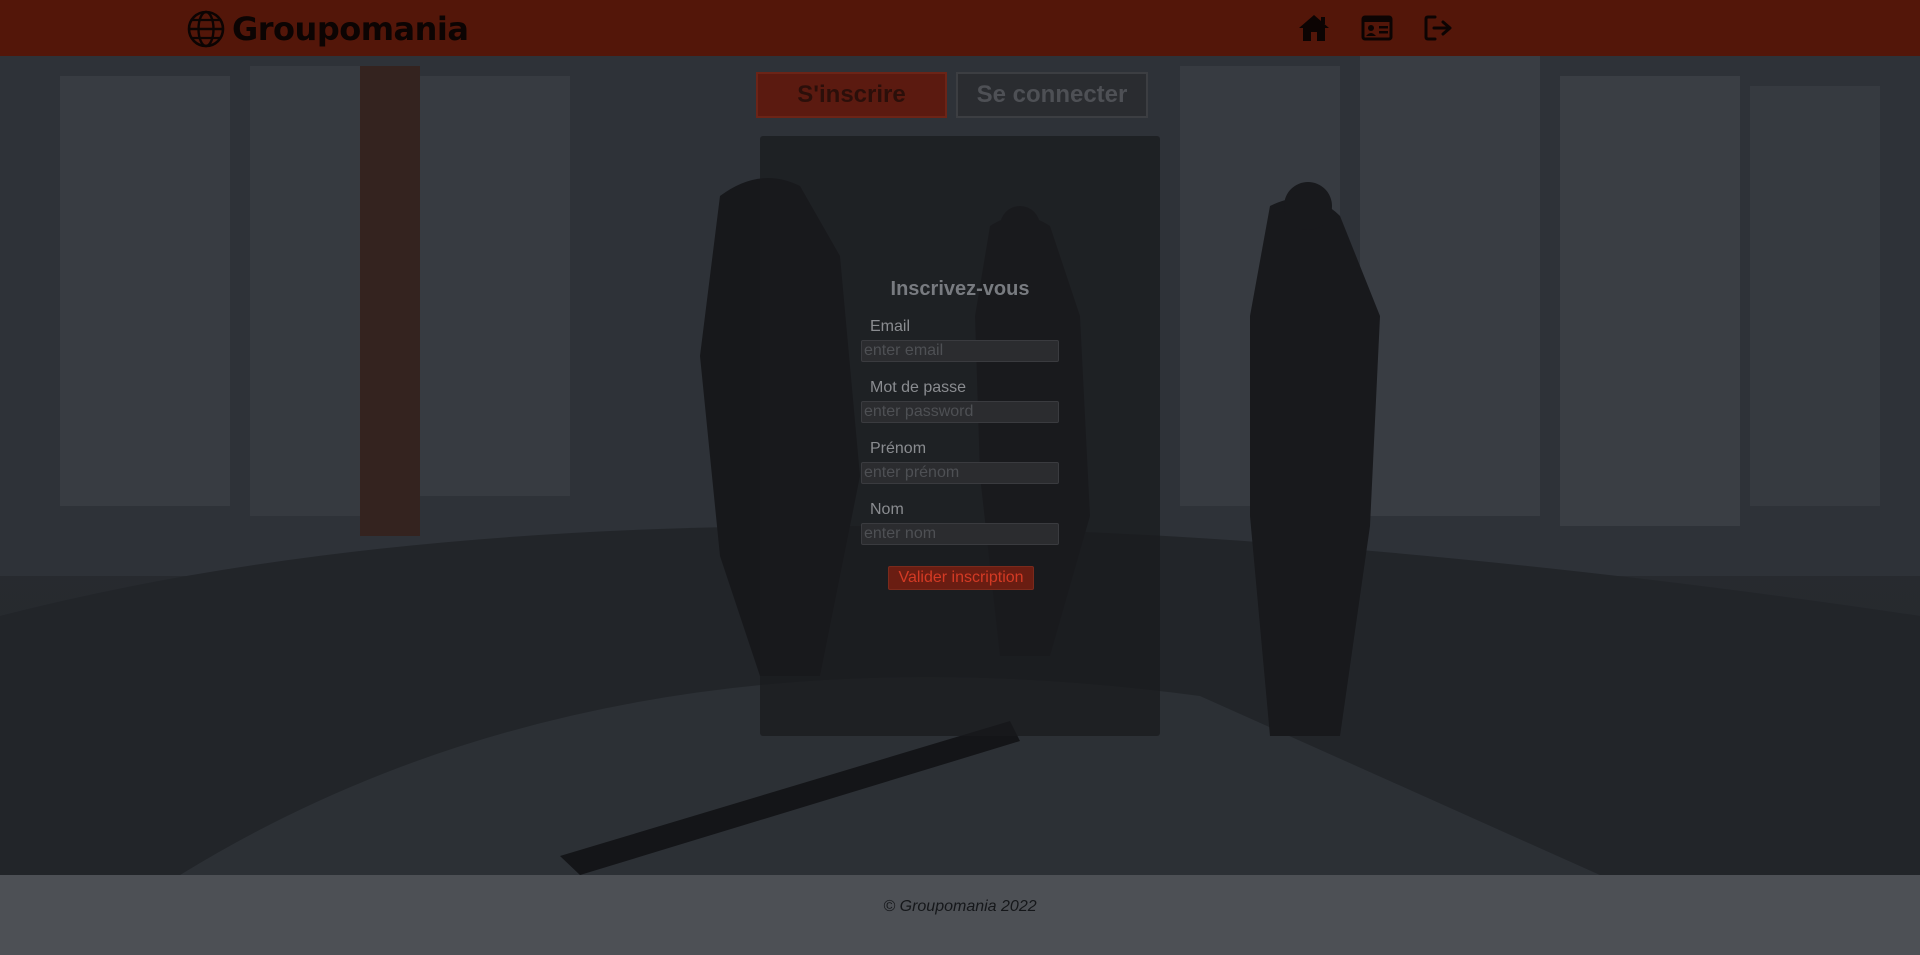  Describe the element at coordinates (890, 326) in the screenshot. I see `email-label: Email` at that location.